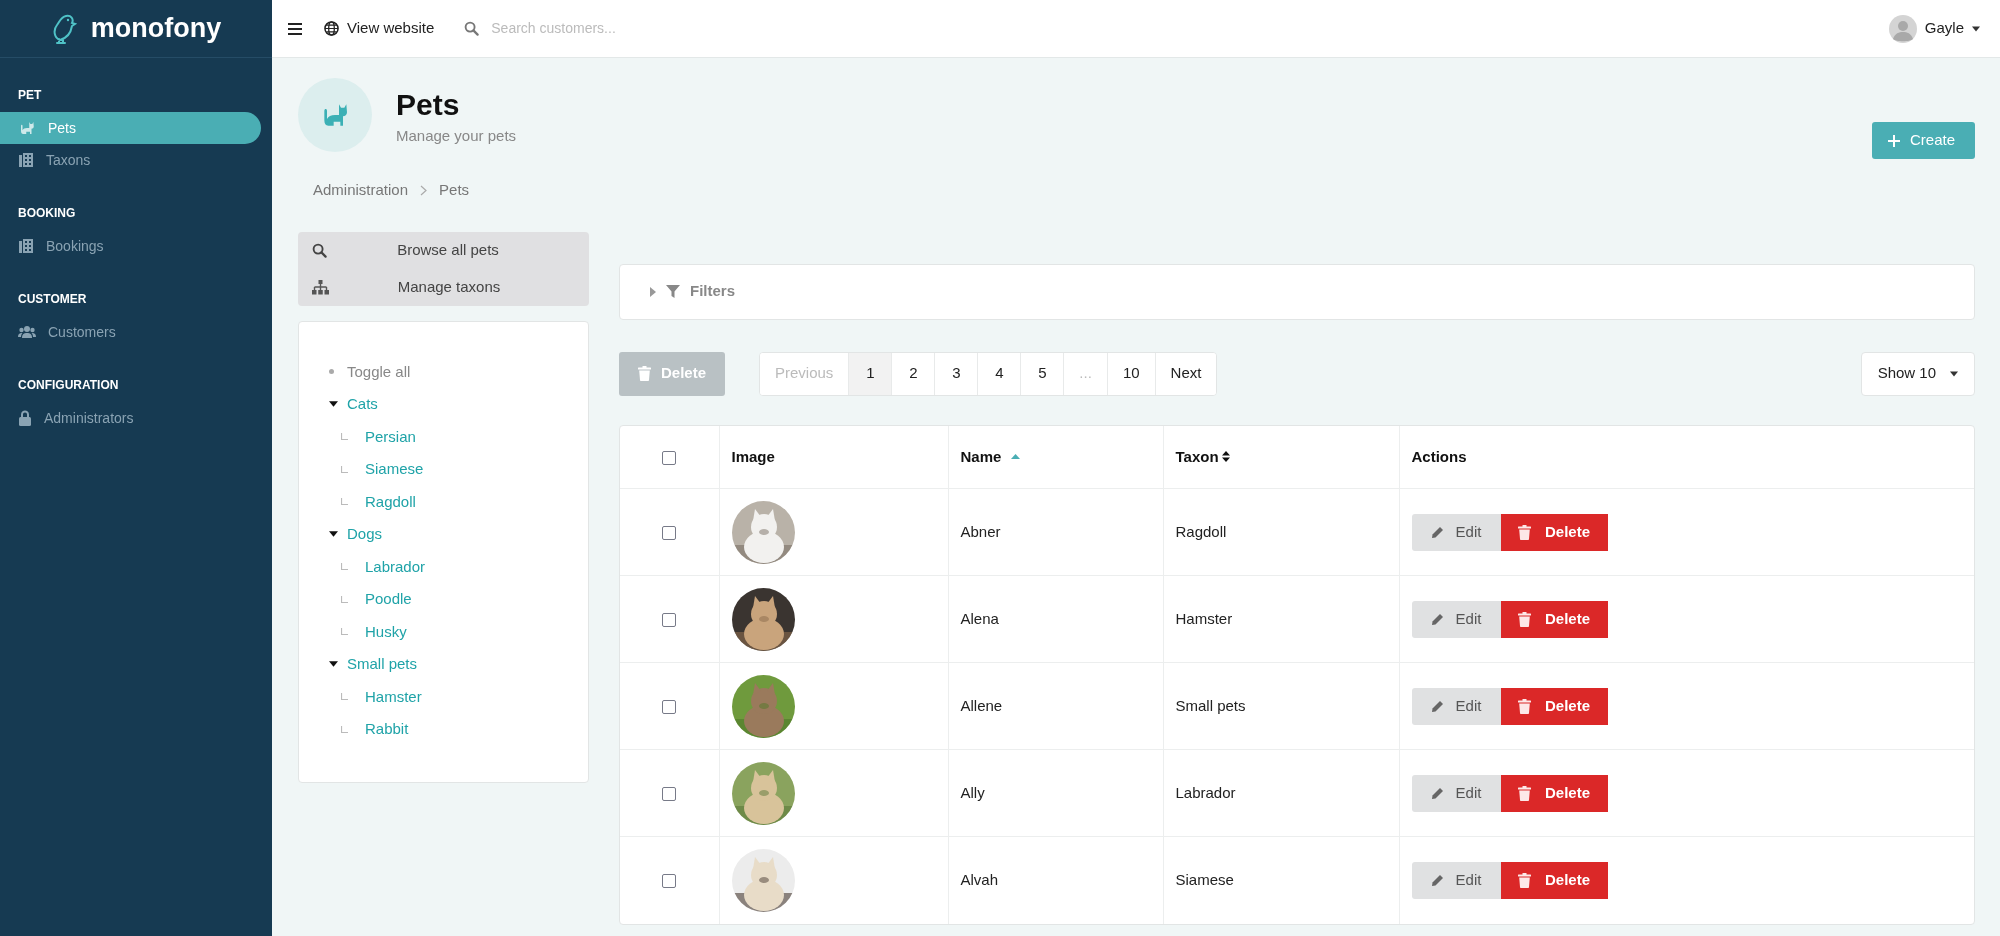  I want to click on table-cell: Alena, so click(979, 618).